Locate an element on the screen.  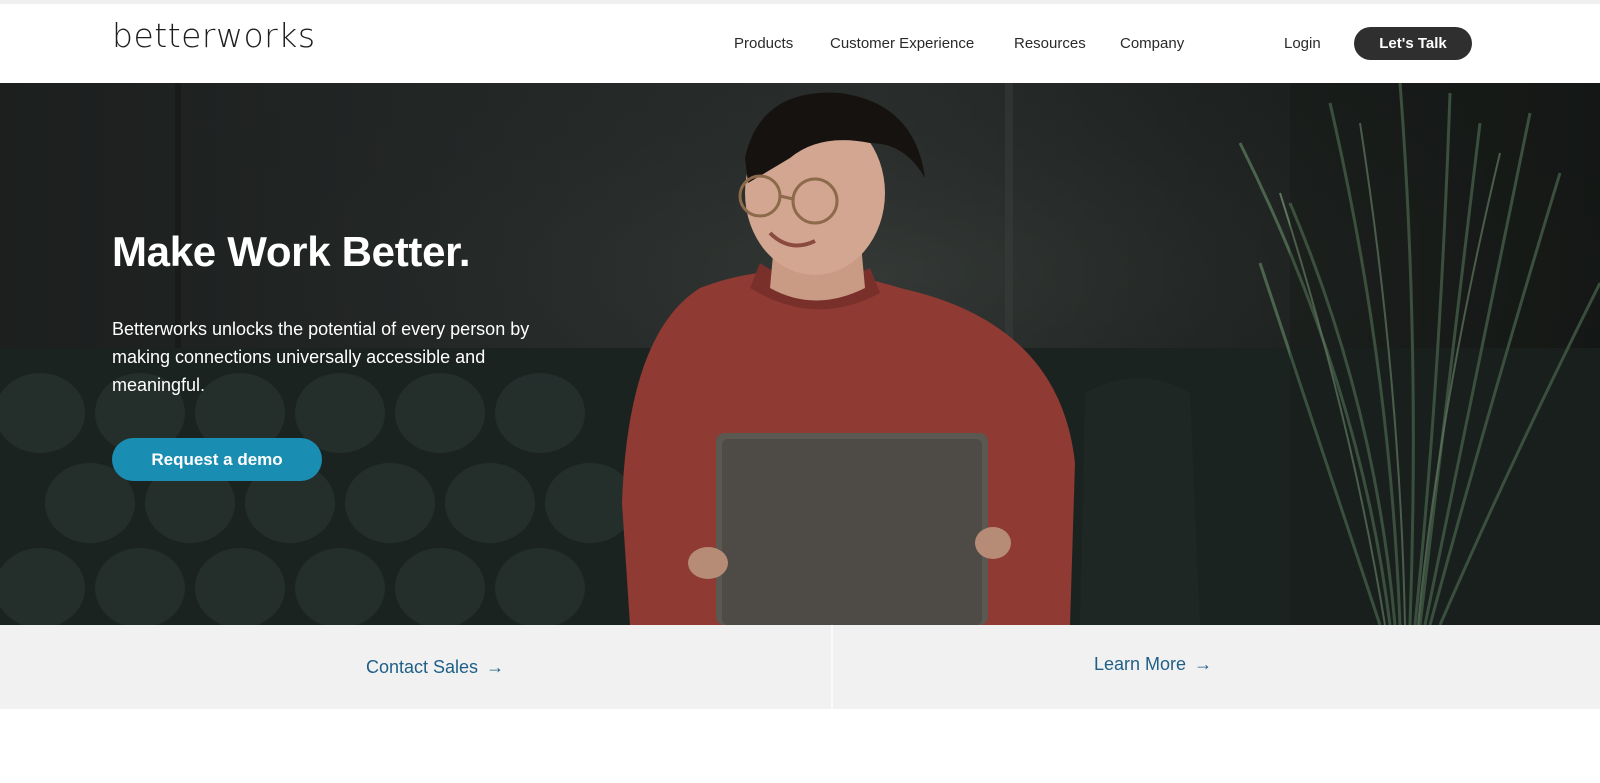
login-link: Login is located at coordinates (1302, 43).